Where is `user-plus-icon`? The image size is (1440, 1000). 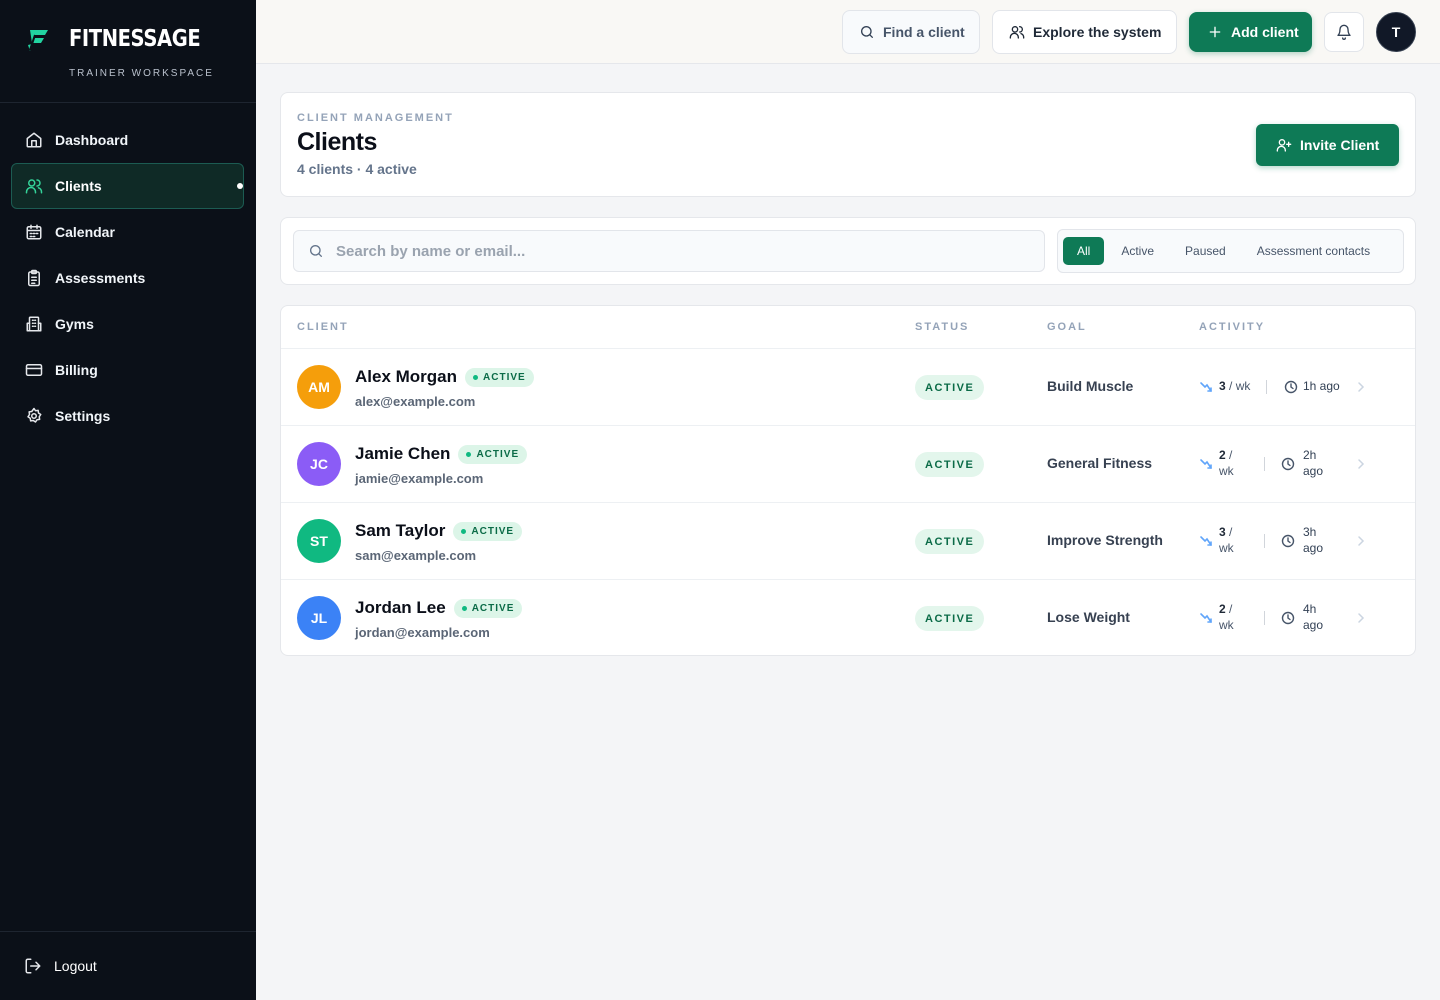 user-plus-icon is located at coordinates (1284, 145).